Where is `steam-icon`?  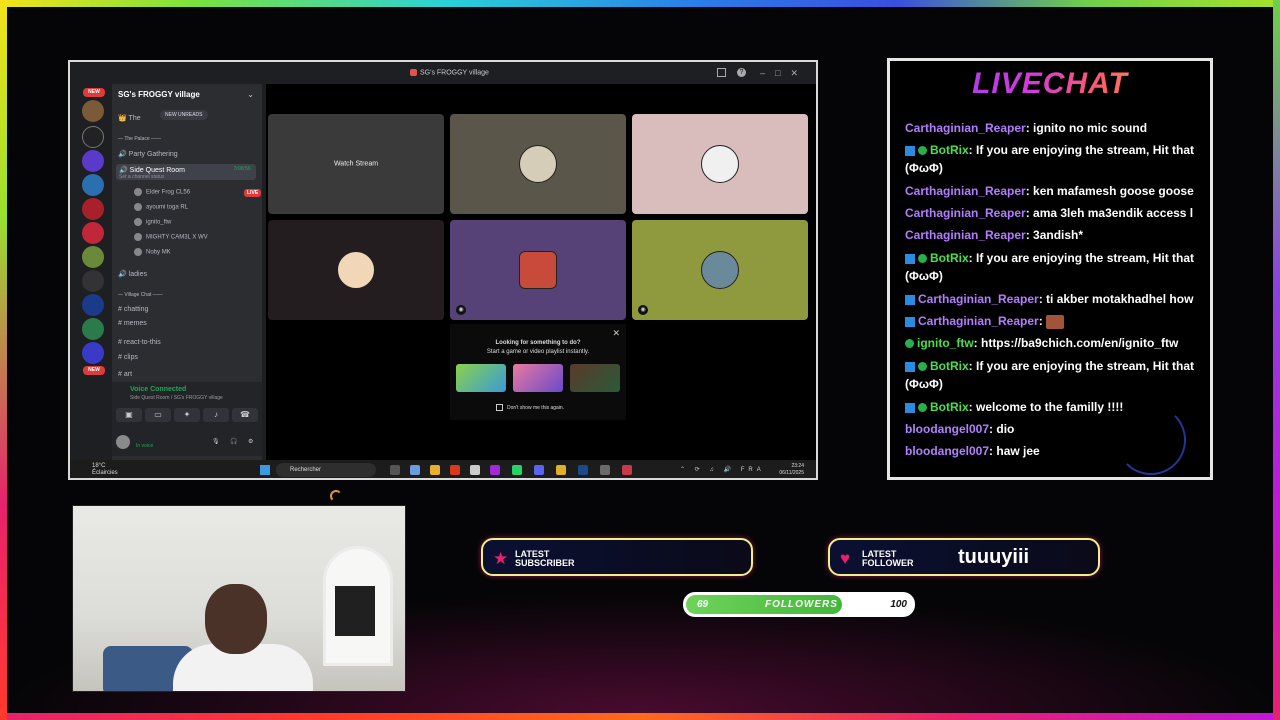 steam-icon is located at coordinates (583, 470).